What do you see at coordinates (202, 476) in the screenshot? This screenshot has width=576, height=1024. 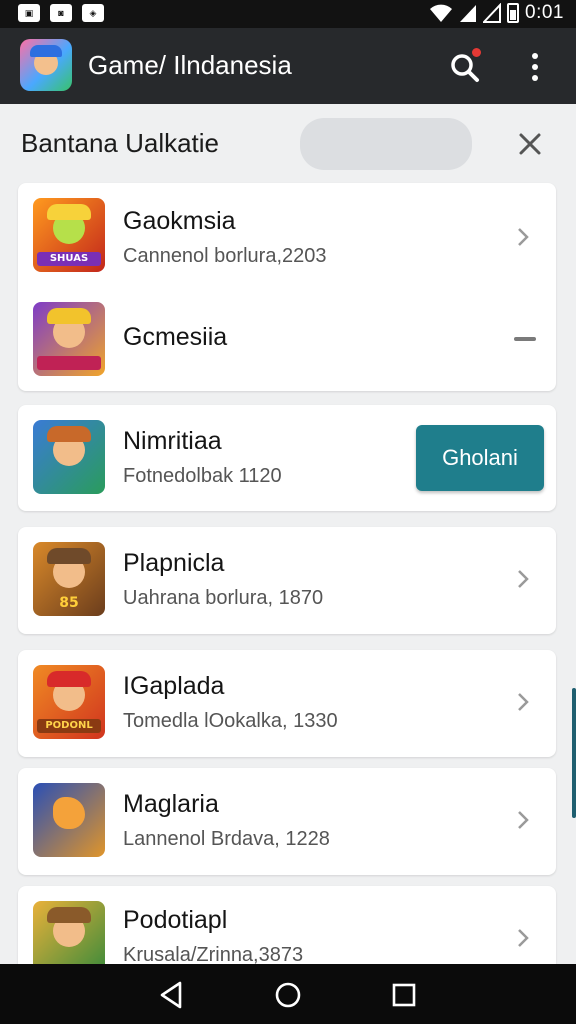 I see `game-subtitle: Fotnedolbak 1120` at bounding box center [202, 476].